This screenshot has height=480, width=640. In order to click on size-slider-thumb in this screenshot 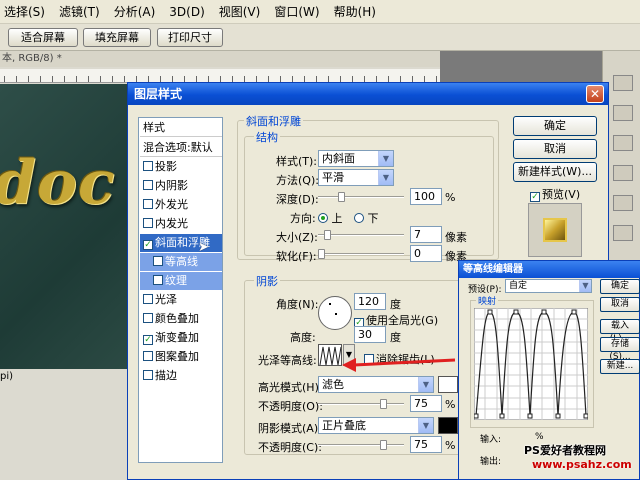, I will do `click(327, 235)`.